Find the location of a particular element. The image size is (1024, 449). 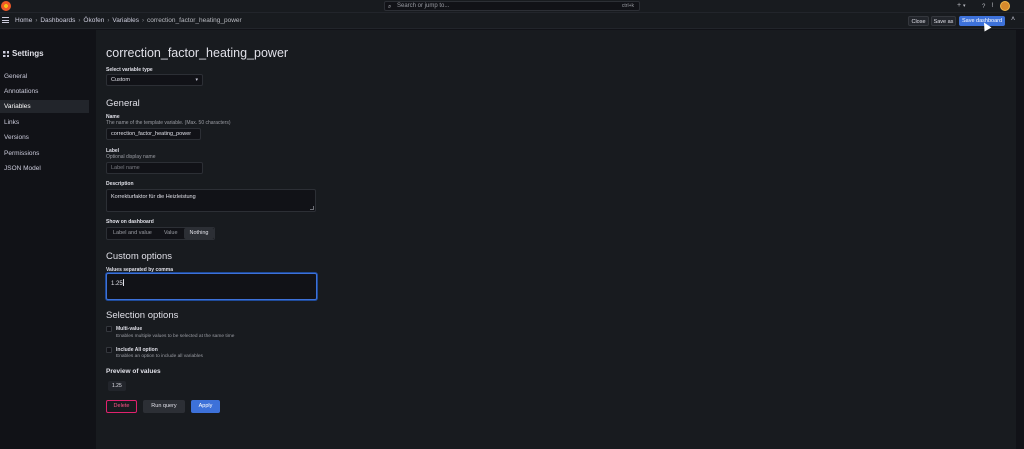

sidebar-item-links: Links is located at coordinates (44, 122).